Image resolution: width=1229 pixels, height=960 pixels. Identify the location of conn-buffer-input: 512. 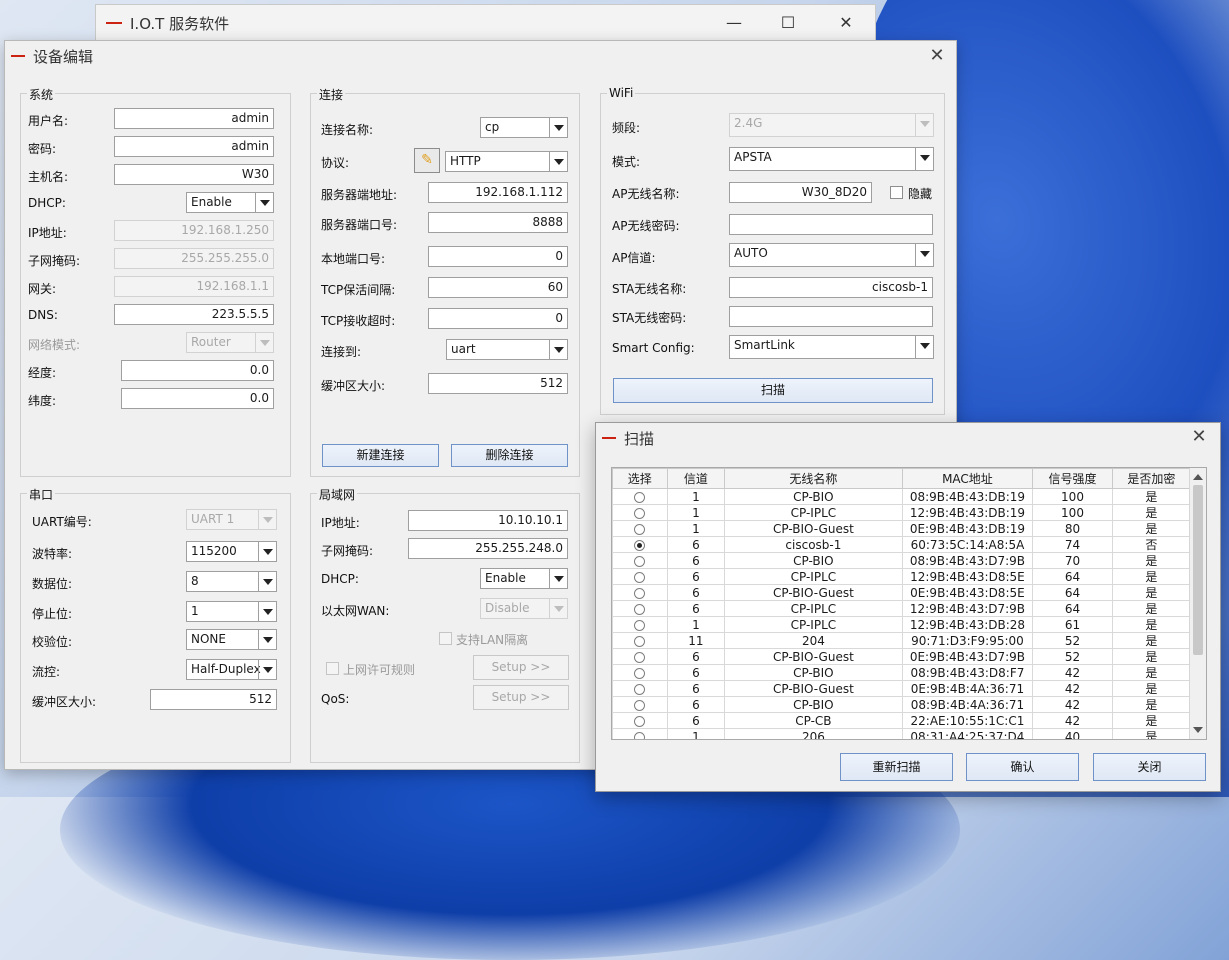
(498, 383).